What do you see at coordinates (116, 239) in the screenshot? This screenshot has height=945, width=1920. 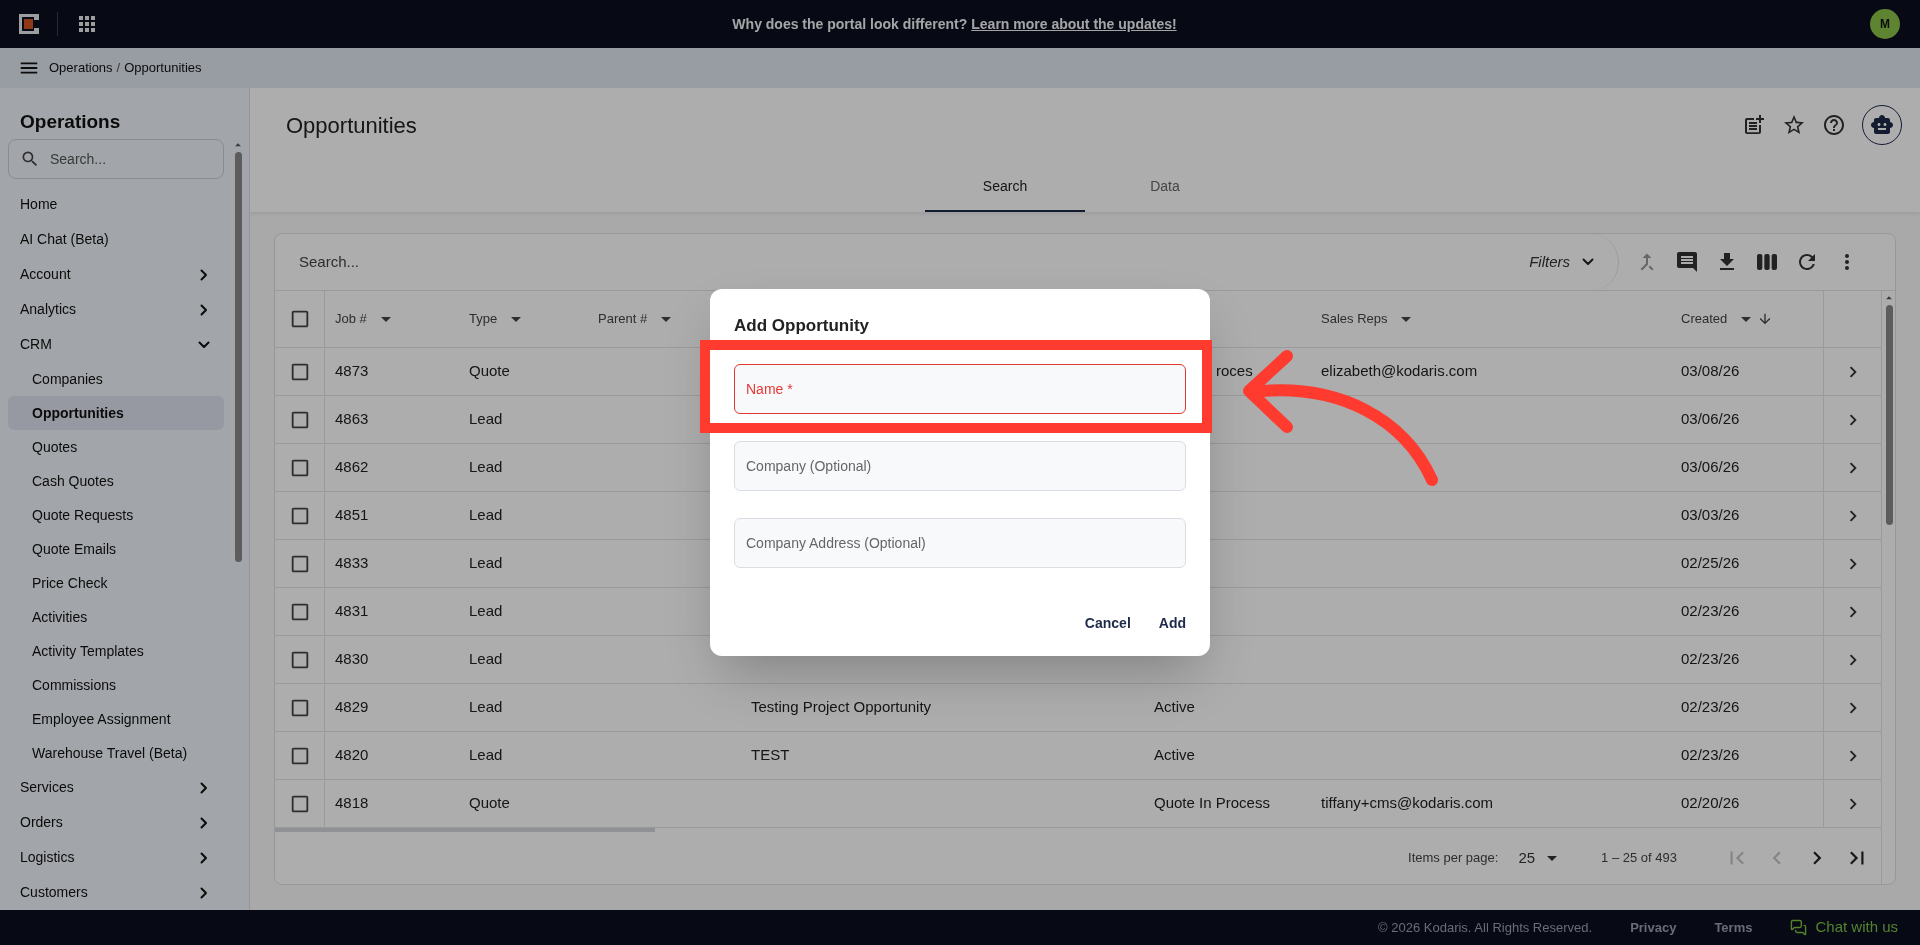 I see `sidebar-item: AI Chat (Beta)` at bounding box center [116, 239].